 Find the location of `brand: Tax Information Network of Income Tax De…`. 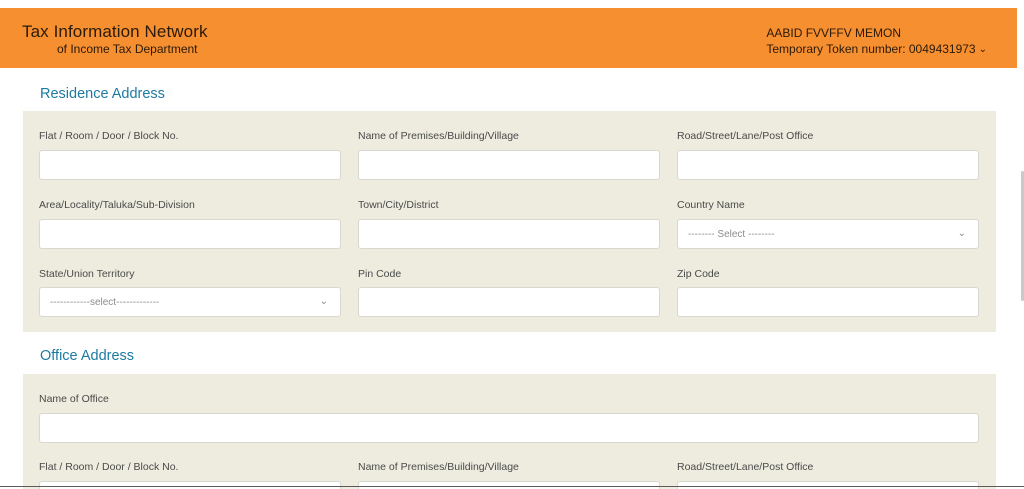

brand: Tax Information Network of Income Tax De… is located at coordinates (115, 39).